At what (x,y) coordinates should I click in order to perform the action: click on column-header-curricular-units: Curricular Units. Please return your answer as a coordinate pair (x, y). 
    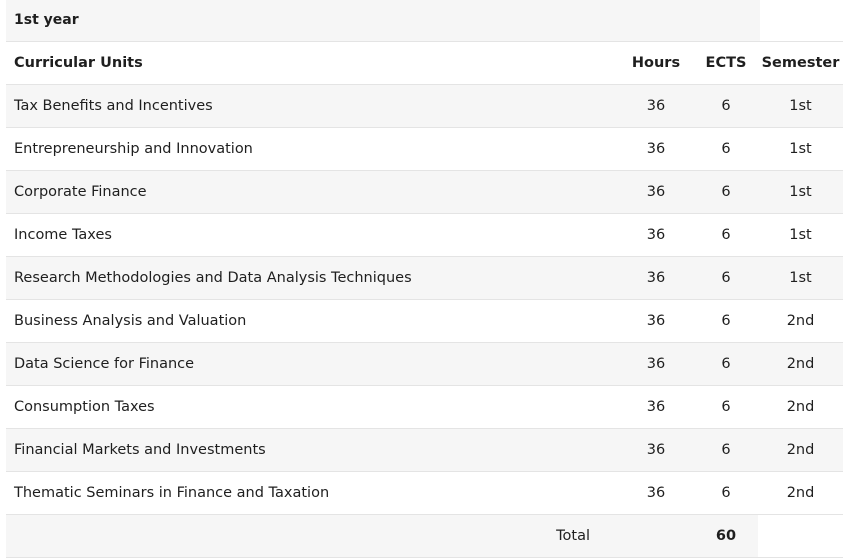
    Looking at the image, I should click on (312, 63).